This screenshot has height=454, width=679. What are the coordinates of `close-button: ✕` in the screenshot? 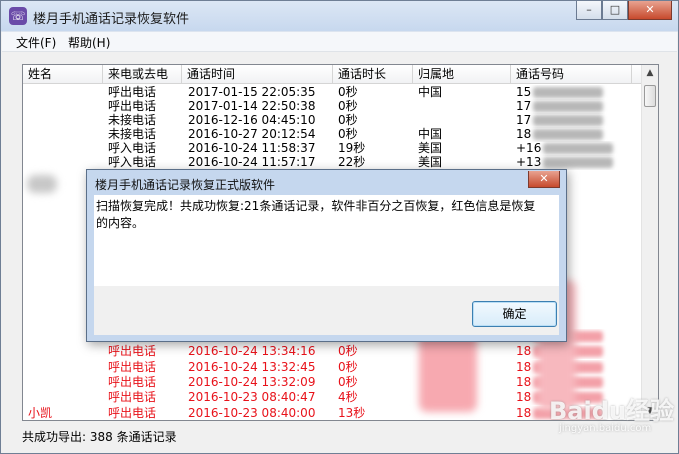 It's located at (650, 10).